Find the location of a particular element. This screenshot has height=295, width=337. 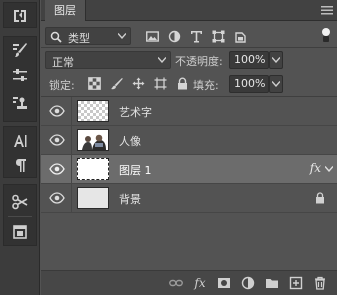

lock-icons is located at coordinates (138, 83).